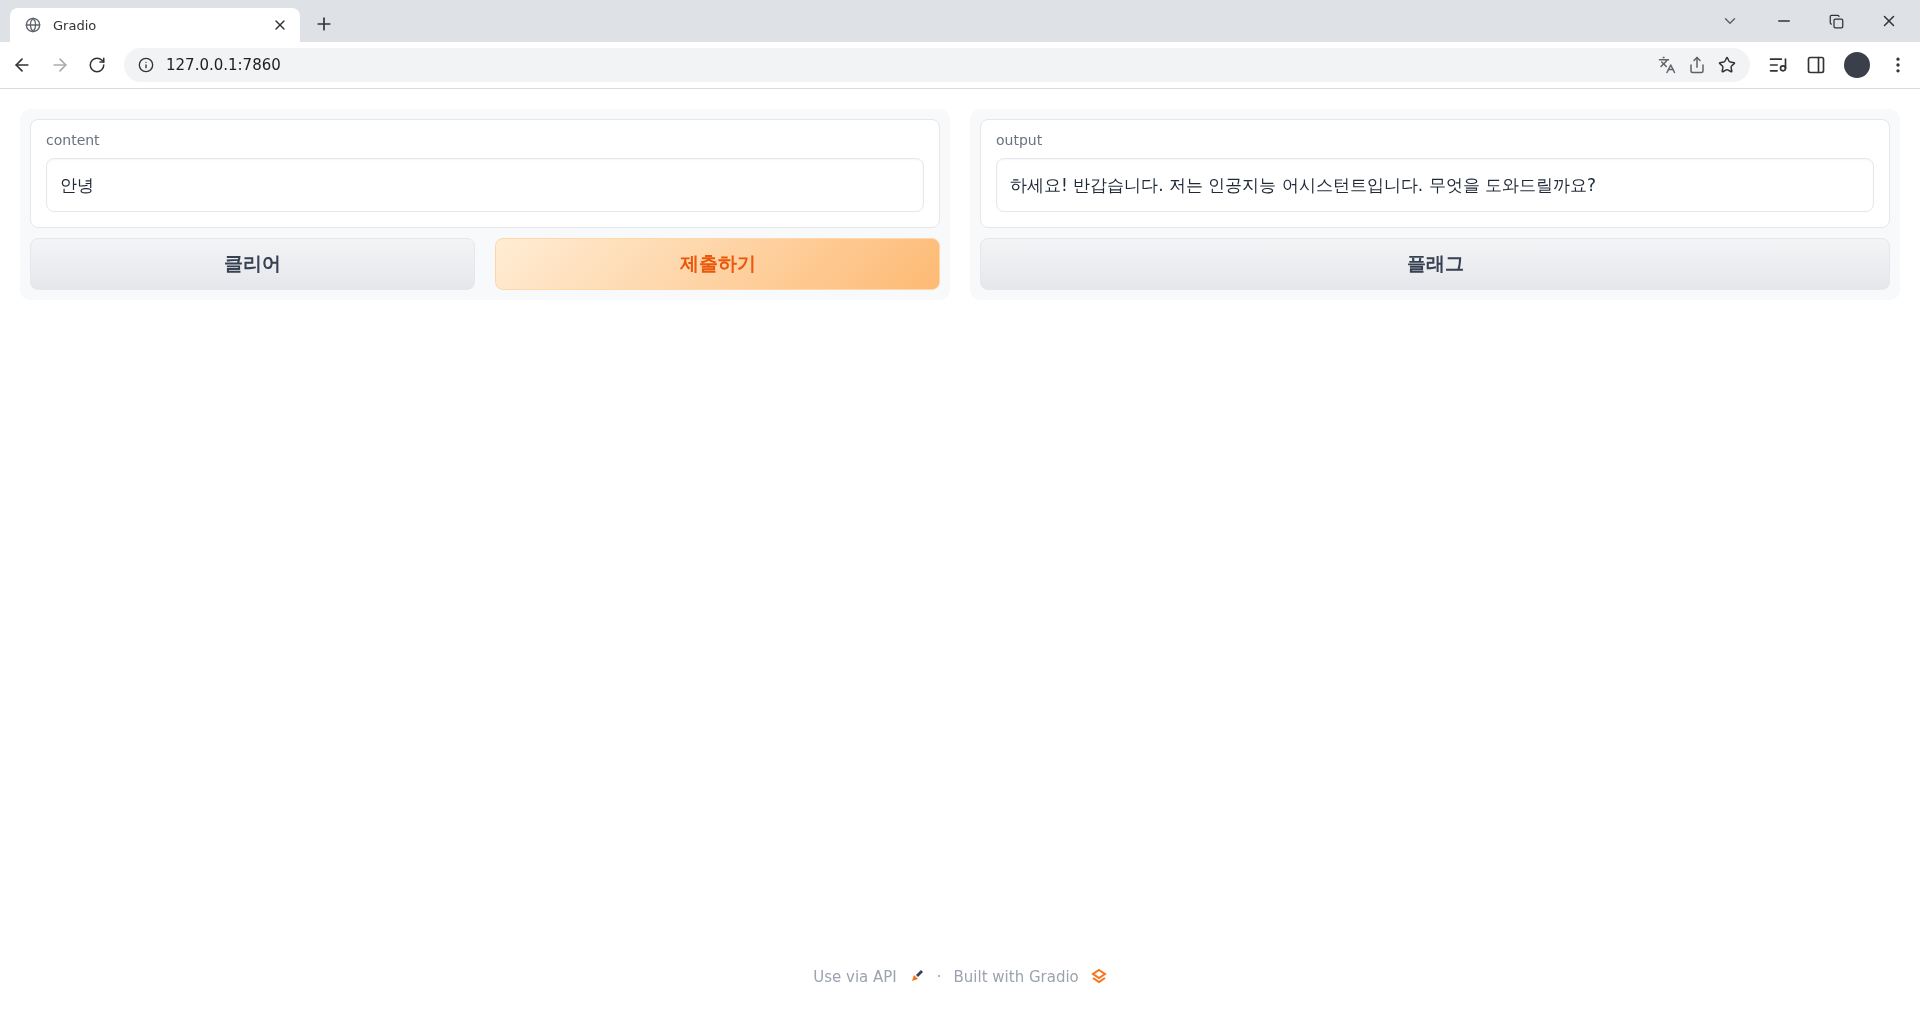 Image resolution: width=1920 pixels, height=1028 pixels. Describe the element at coordinates (75, 25) in the screenshot. I see `tab-title: Gradio` at that location.